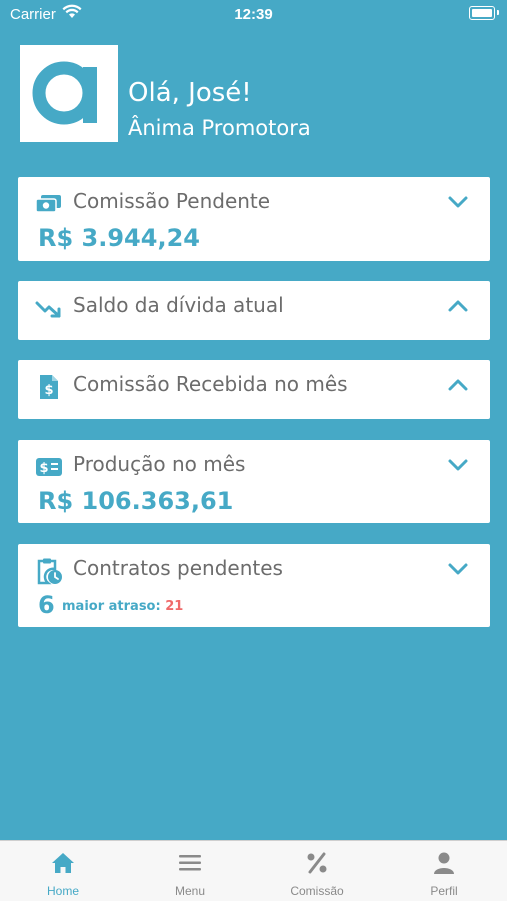 The width and height of the screenshot is (507, 901). What do you see at coordinates (254, 585) in the screenshot?
I see `pending-contracts-card: Contratos pendentes 6 maior atraso: 21` at bounding box center [254, 585].